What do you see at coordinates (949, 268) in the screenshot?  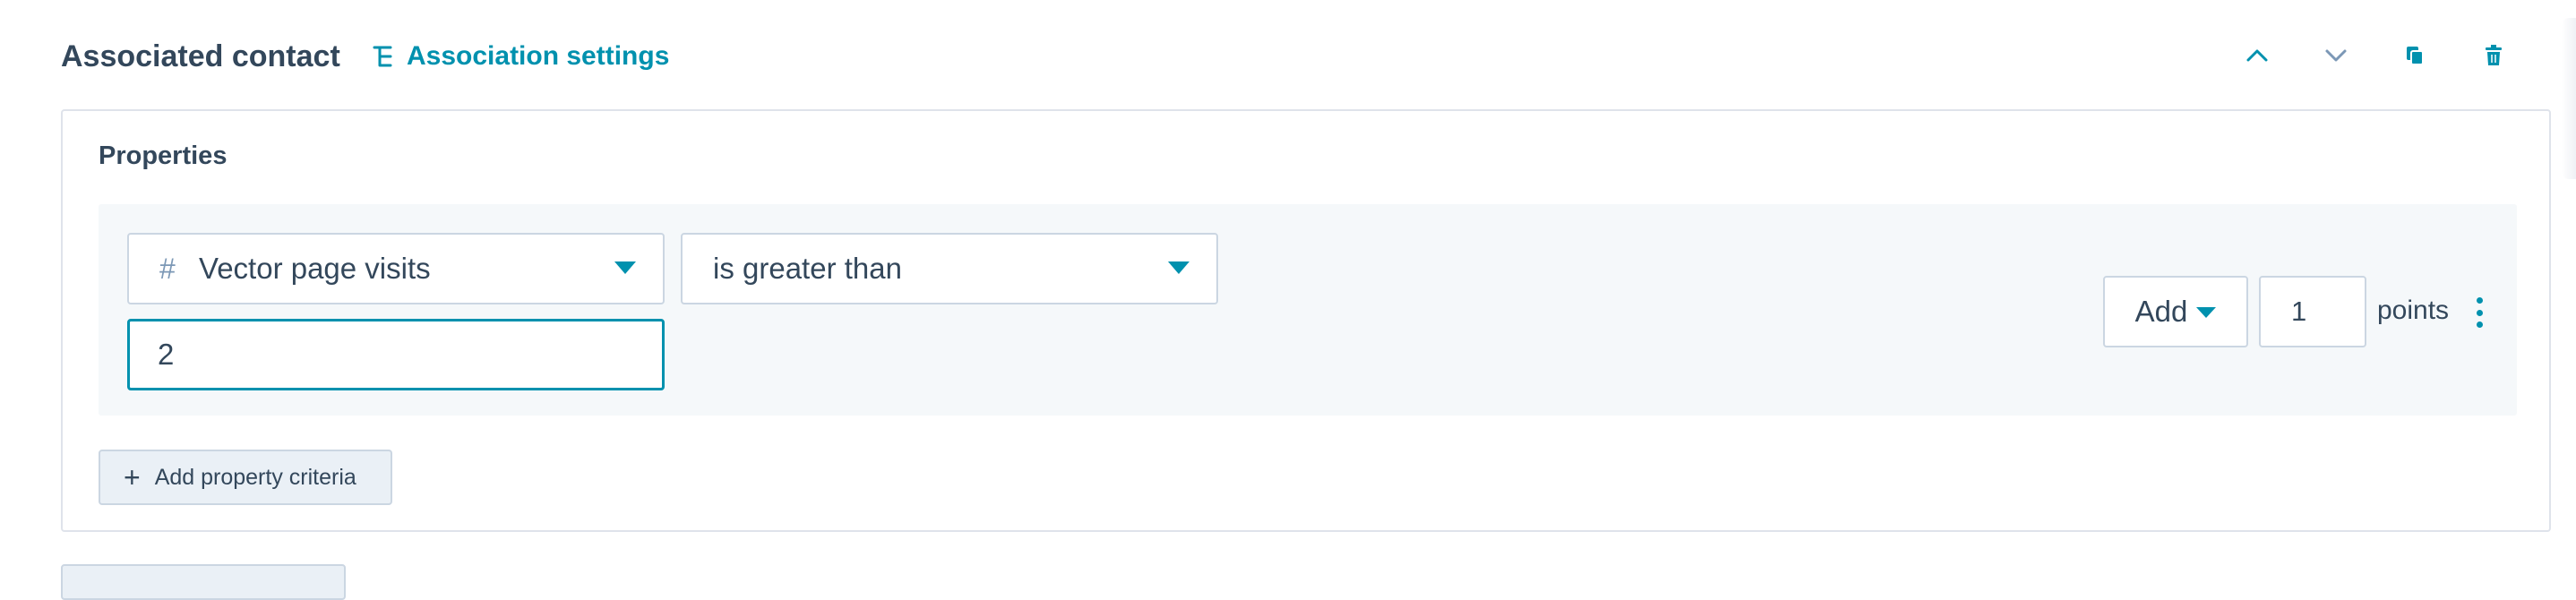 I see `operator-select: is greater than` at bounding box center [949, 268].